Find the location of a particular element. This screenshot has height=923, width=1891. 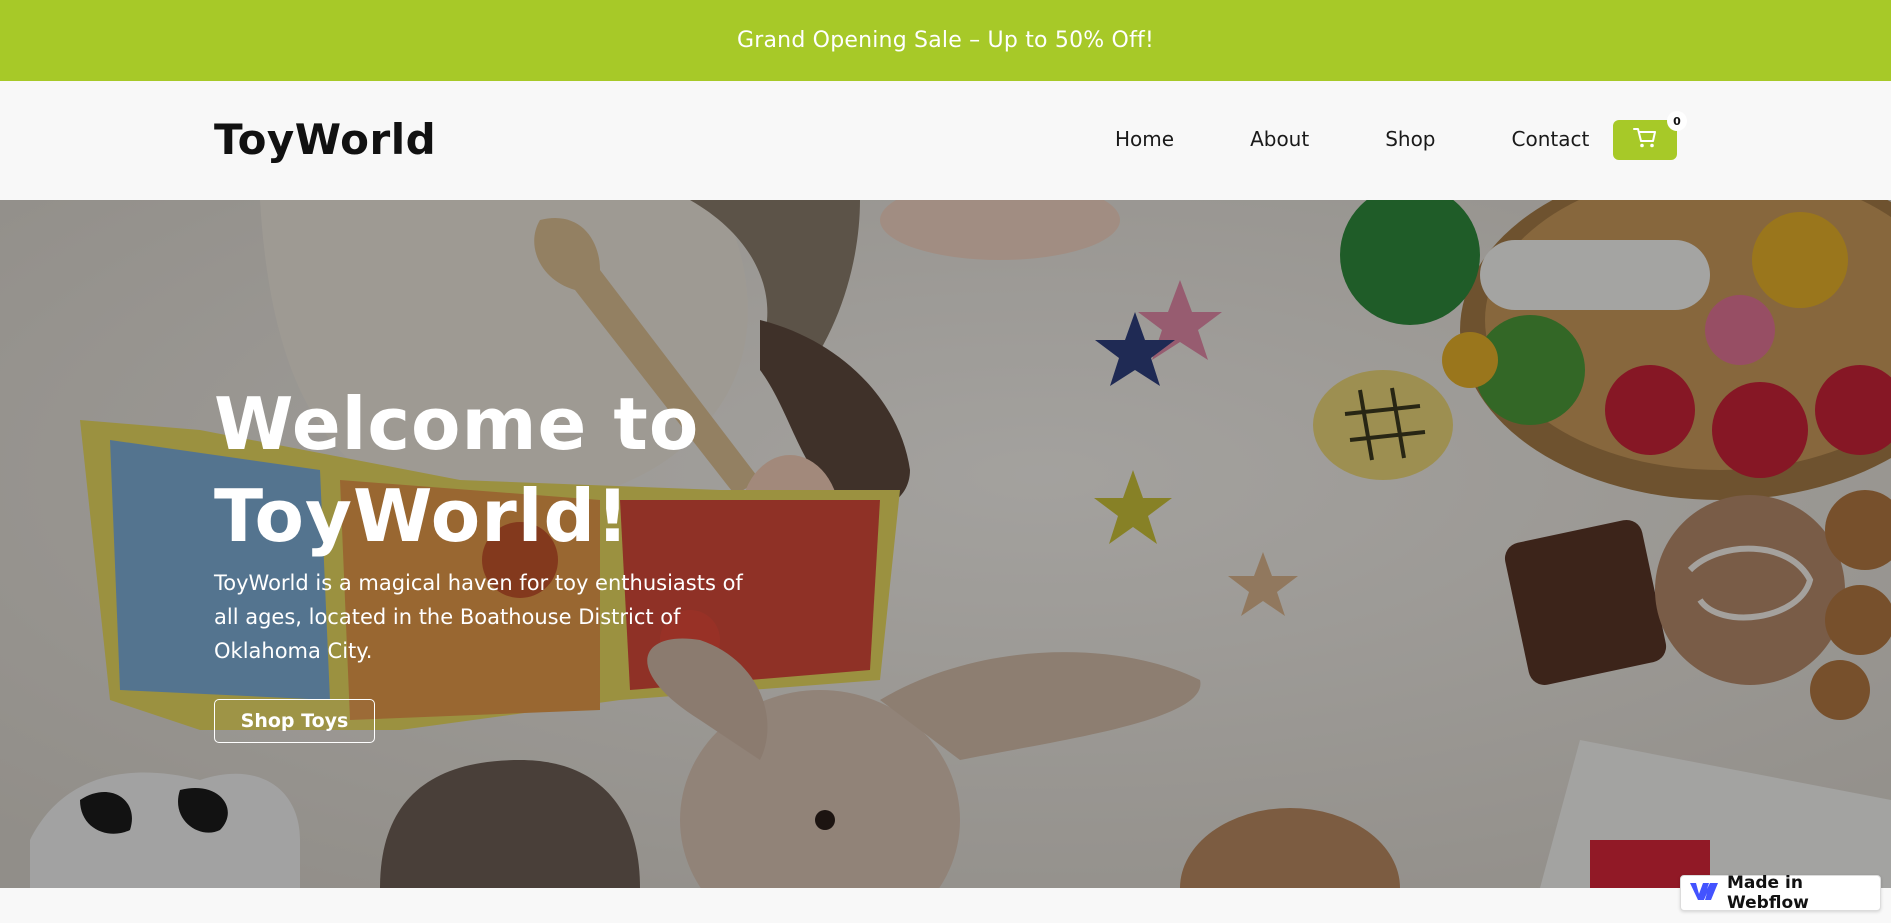

nav-link-home: Home is located at coordinates (1144, 139).